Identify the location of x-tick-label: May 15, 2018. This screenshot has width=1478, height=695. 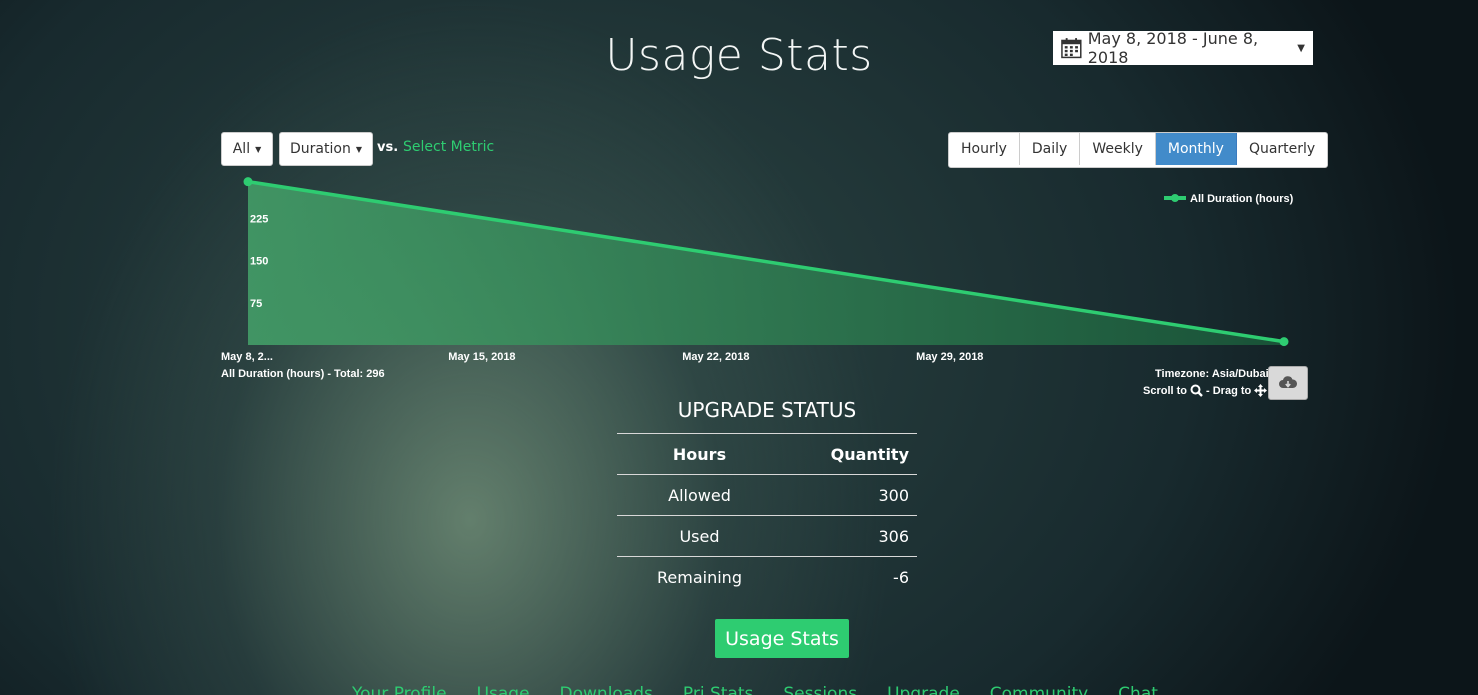
(481, 357).